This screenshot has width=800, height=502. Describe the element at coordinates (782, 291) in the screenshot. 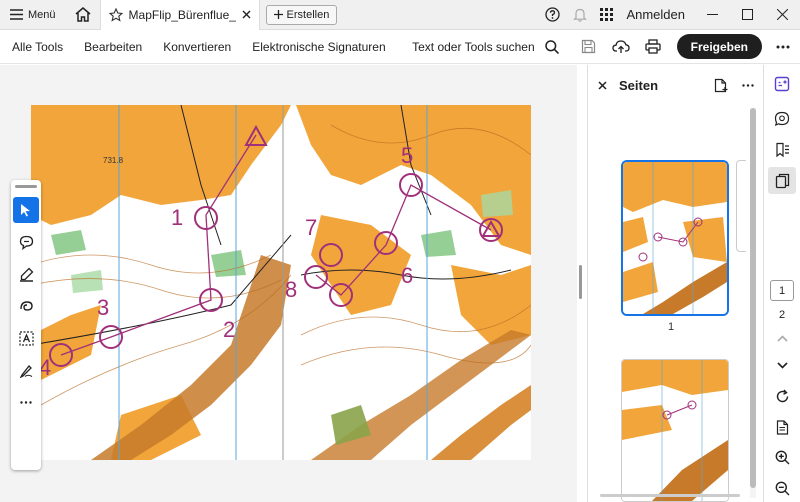

I see `current-page-input: 1` at that location.